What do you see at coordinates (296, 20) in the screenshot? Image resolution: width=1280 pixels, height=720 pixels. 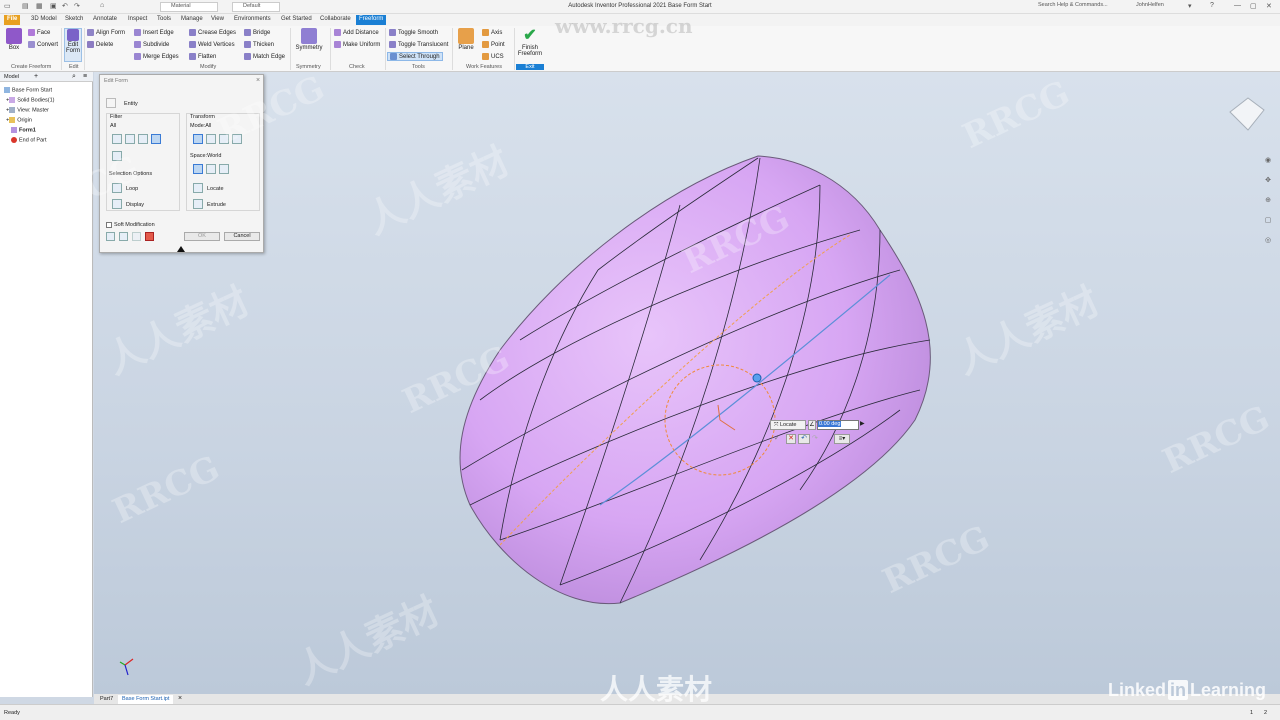 I see `tab-get-started: Get Started` at bounding box center [296, 20].